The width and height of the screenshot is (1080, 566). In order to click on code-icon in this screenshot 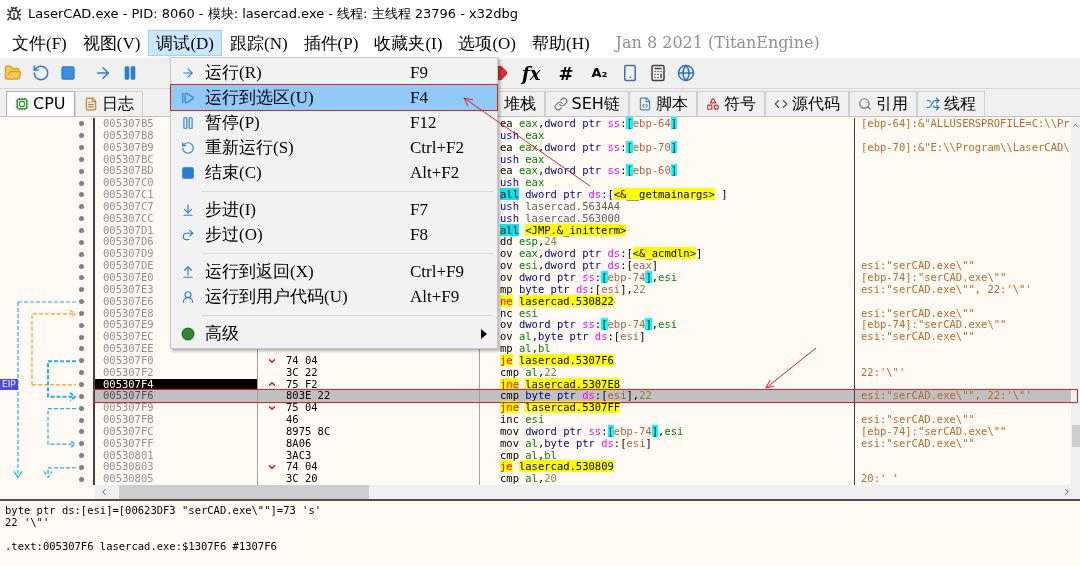, I will do `click(780, 104)`.